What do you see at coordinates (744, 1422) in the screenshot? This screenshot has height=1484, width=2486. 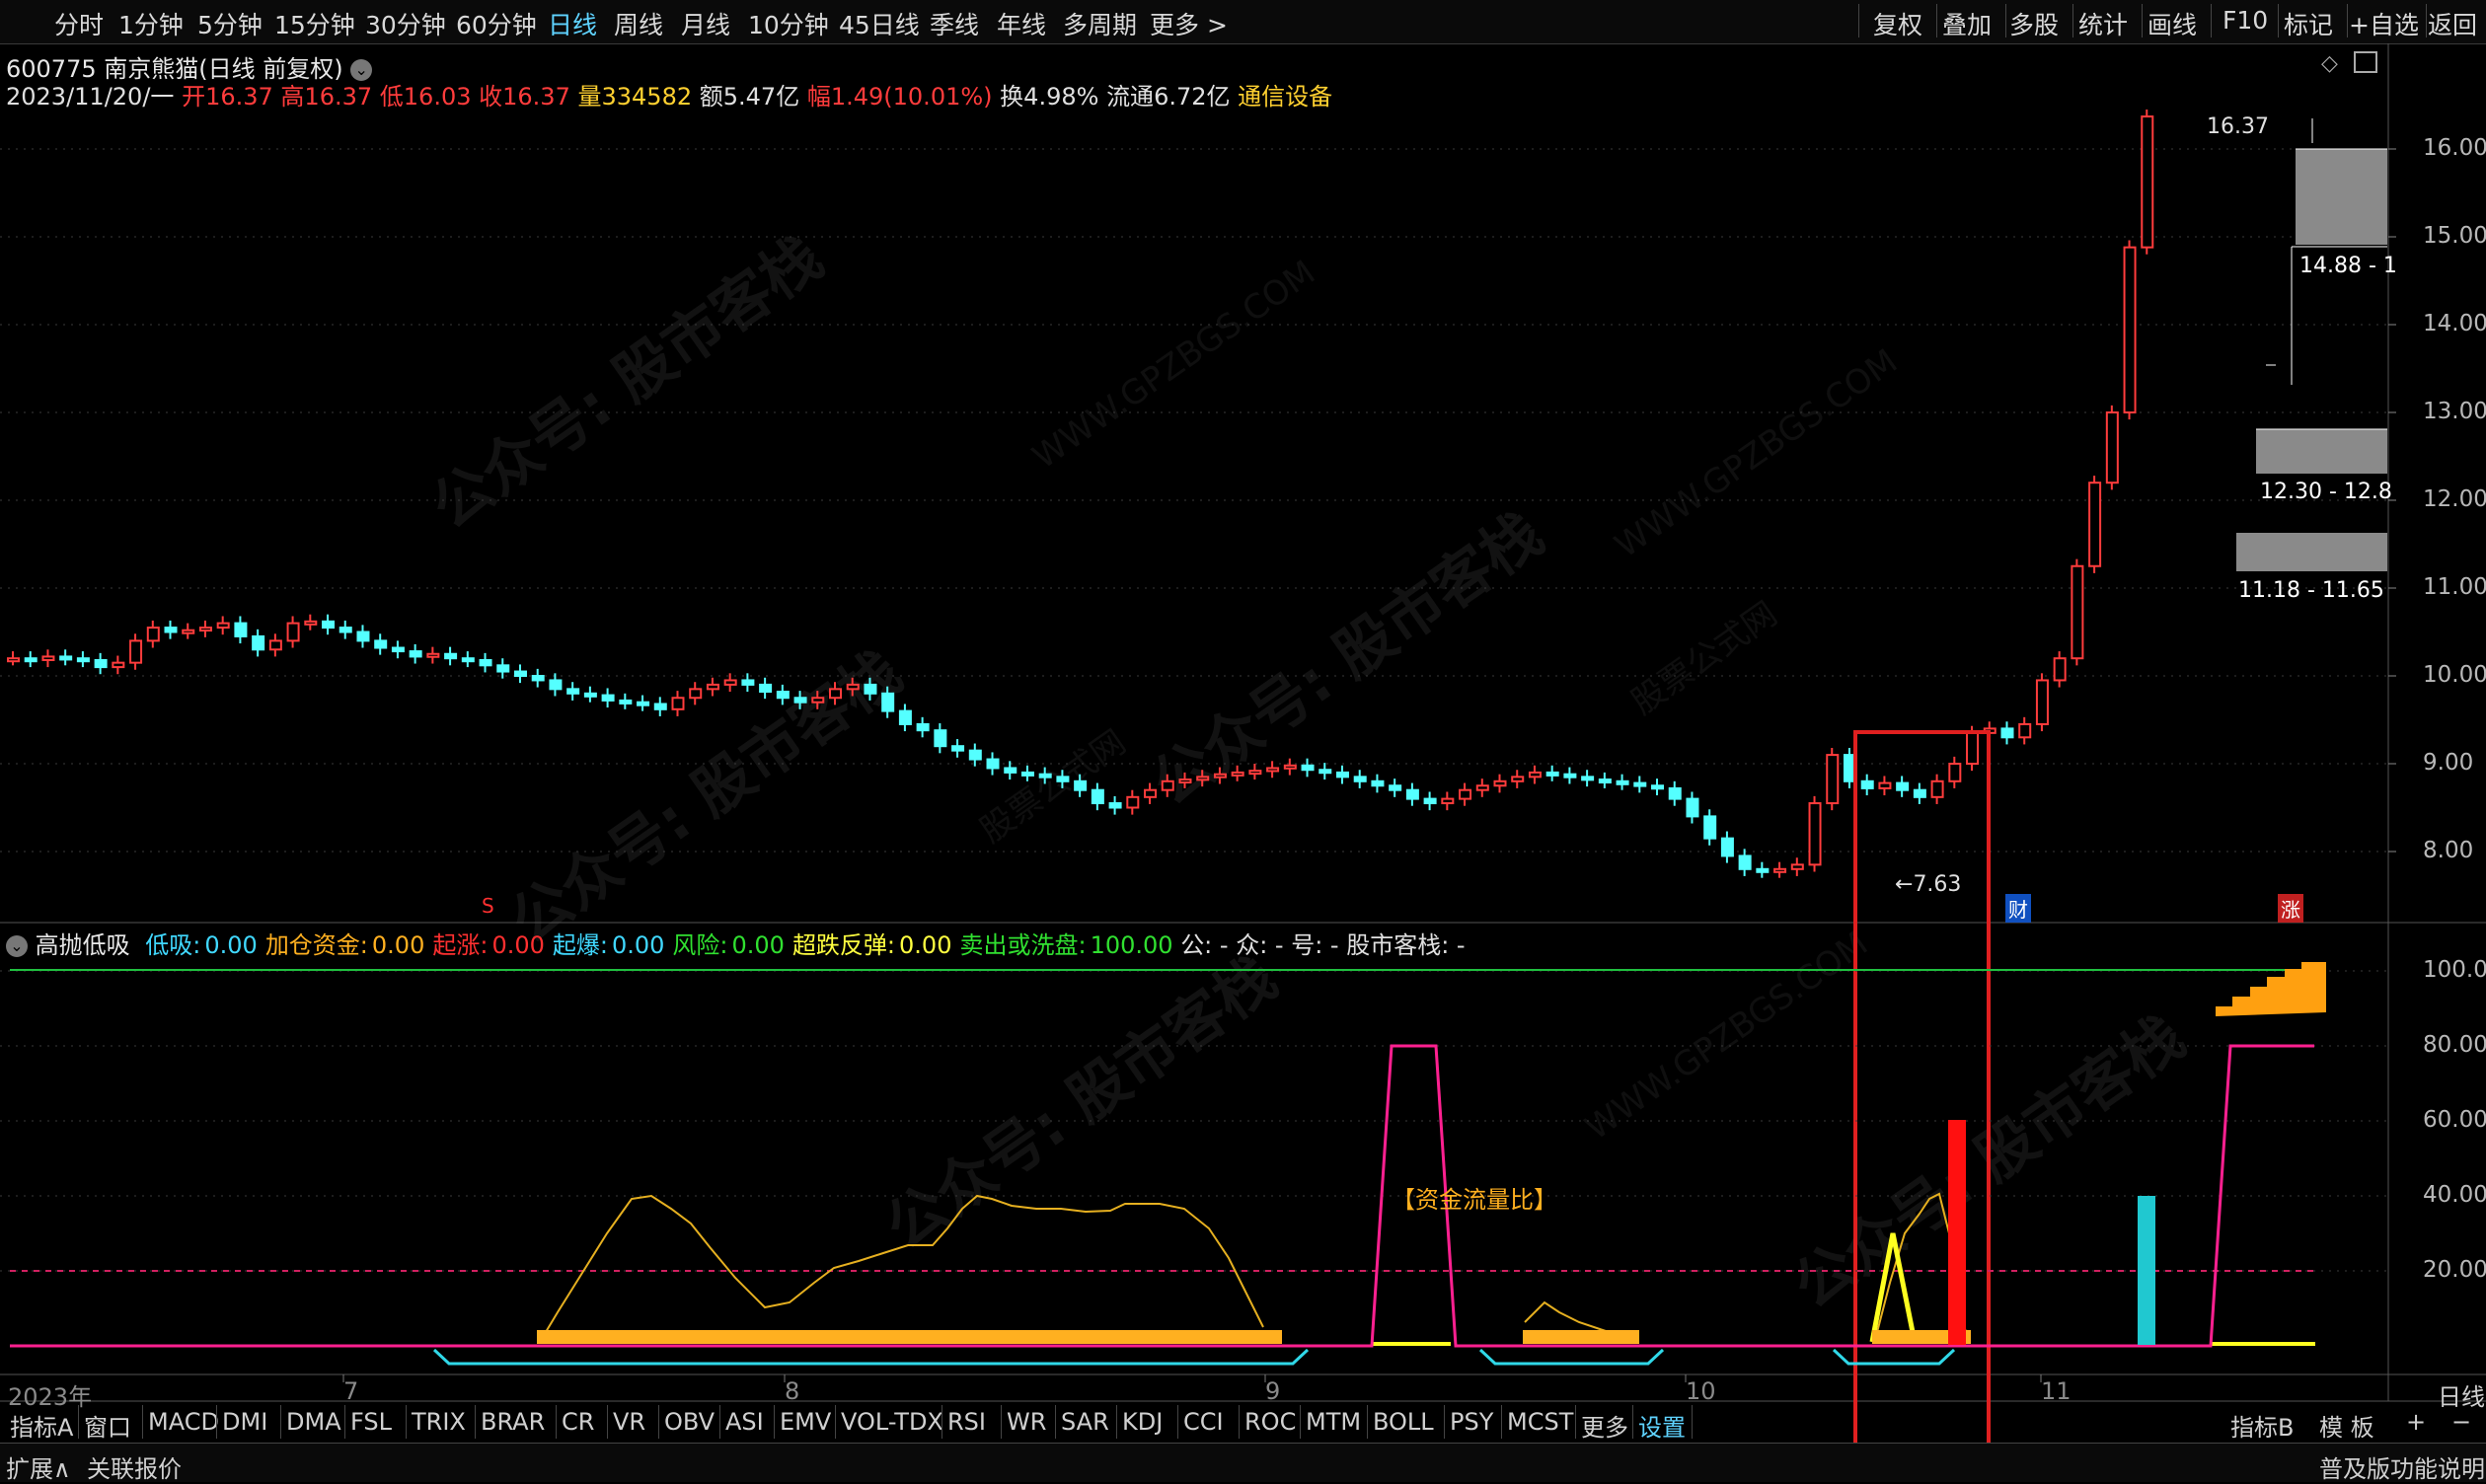 I see `indicator-tab: ASI` at bounding box center [744, 1422].